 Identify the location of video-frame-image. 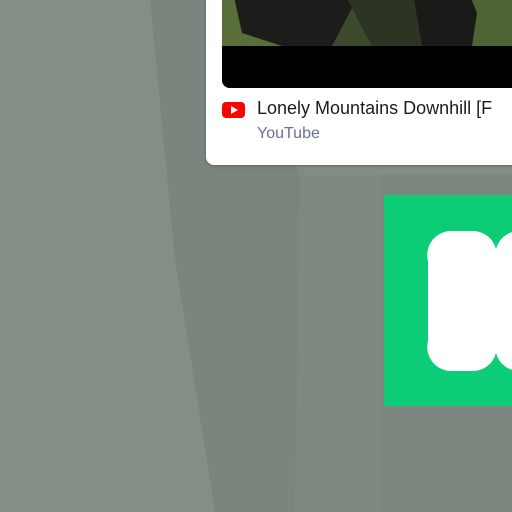
(367, 44).